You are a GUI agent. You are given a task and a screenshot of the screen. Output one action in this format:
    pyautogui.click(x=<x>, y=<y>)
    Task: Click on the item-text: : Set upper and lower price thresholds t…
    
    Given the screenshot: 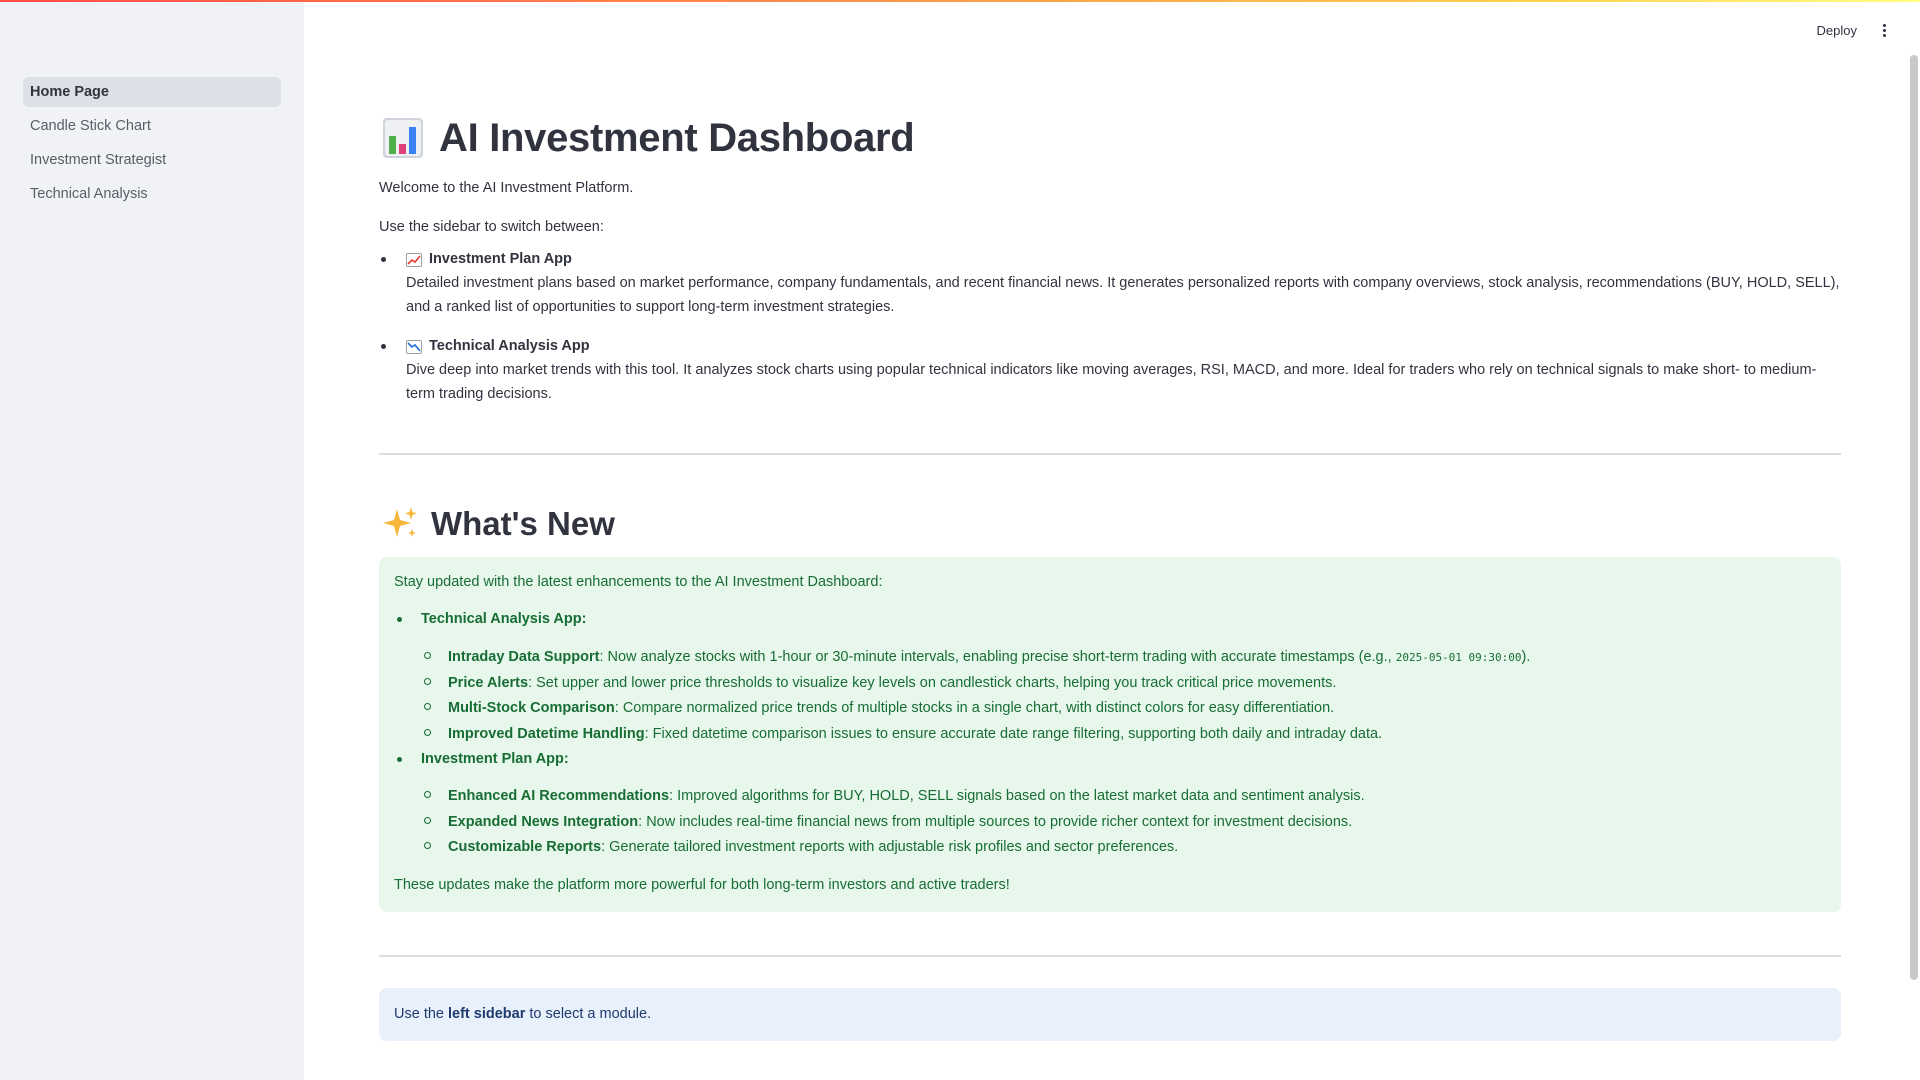 What is the action you would take?
    pyautogui.click(x=932, y=683)
    